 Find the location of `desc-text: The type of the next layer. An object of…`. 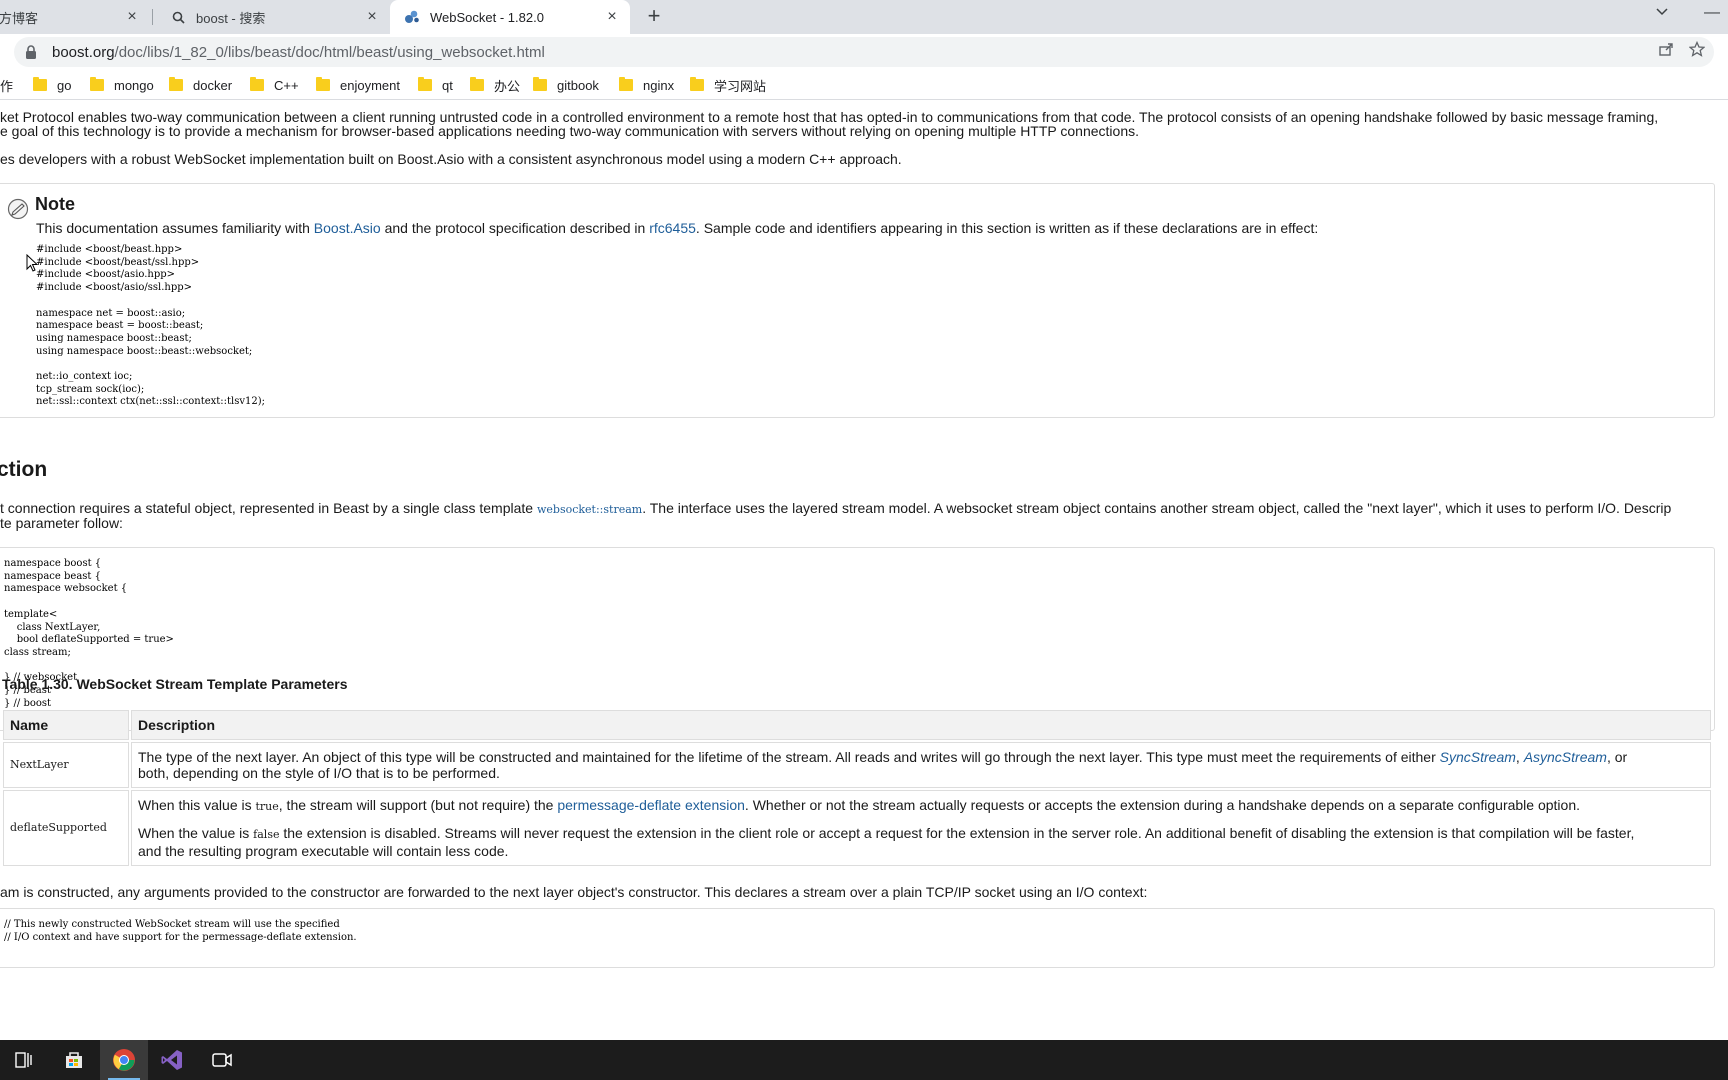

desc-text: The type of the next layer. An object of… is located at coordinates (789, 757).